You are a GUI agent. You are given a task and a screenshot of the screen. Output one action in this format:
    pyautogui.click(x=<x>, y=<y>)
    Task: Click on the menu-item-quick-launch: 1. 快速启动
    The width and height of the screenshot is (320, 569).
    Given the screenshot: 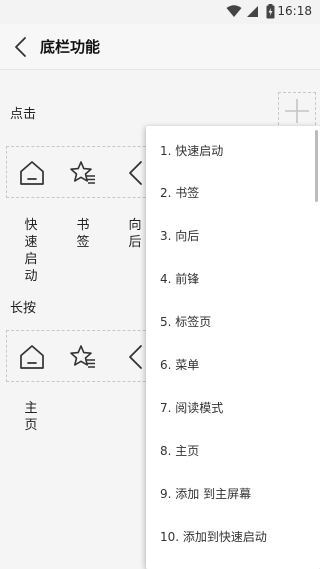 What is the action you would take?
    pyautogui.click(x=233, y=151)
    